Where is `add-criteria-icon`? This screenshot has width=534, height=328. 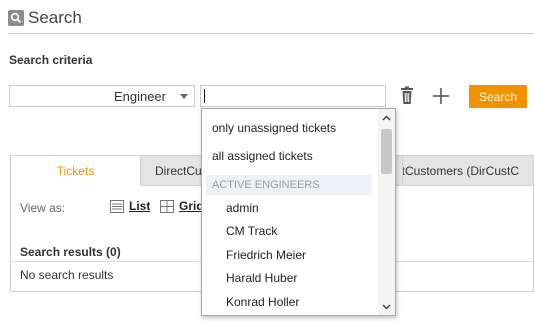
add-criteria-icon is located at coordinates (441, 96).